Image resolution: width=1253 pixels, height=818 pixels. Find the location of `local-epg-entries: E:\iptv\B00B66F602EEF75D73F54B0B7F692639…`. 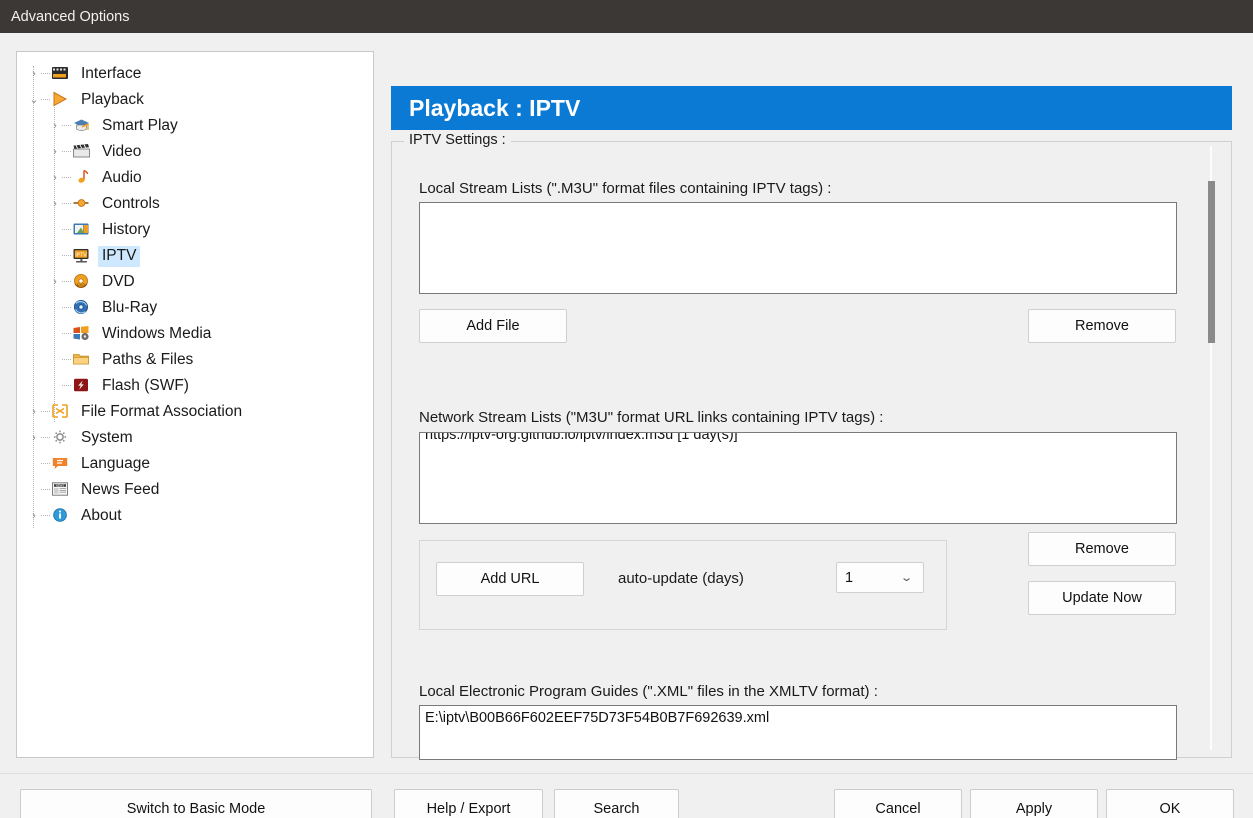

local-epg-entries: E:\iptv\B00B66F602EEF75D73F54B0B7F692639… is located at coordinates (798, 718).